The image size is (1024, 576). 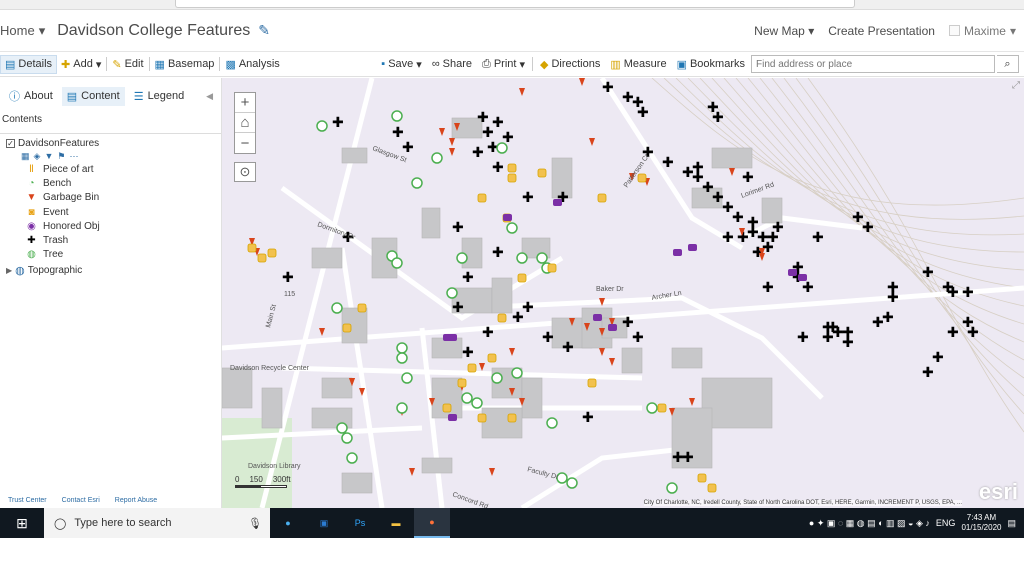 I want to click on honored-icon, so click(x=507, y=217).